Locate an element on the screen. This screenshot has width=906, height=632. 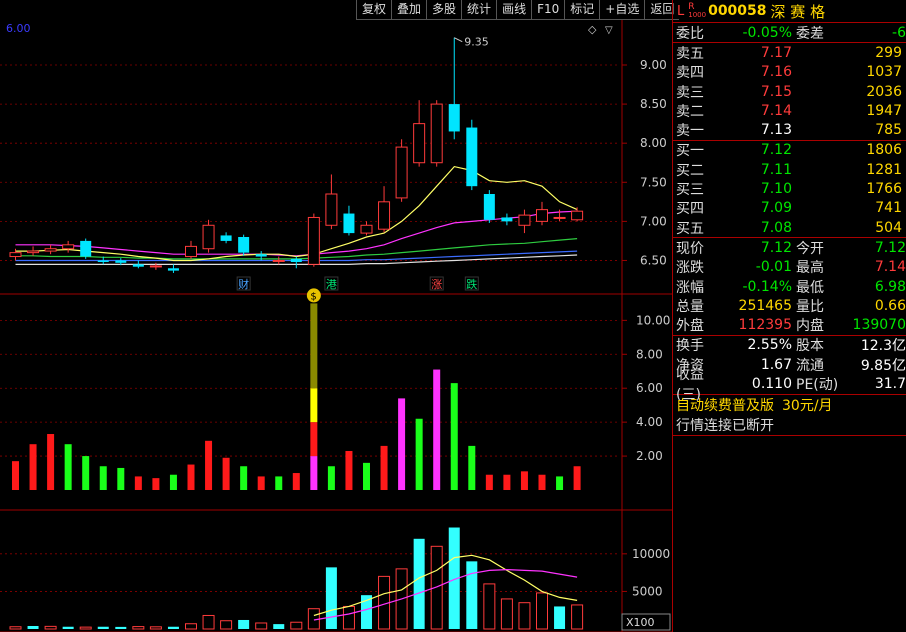
ask-label: 卖一 is located at coordinates (690, 131).